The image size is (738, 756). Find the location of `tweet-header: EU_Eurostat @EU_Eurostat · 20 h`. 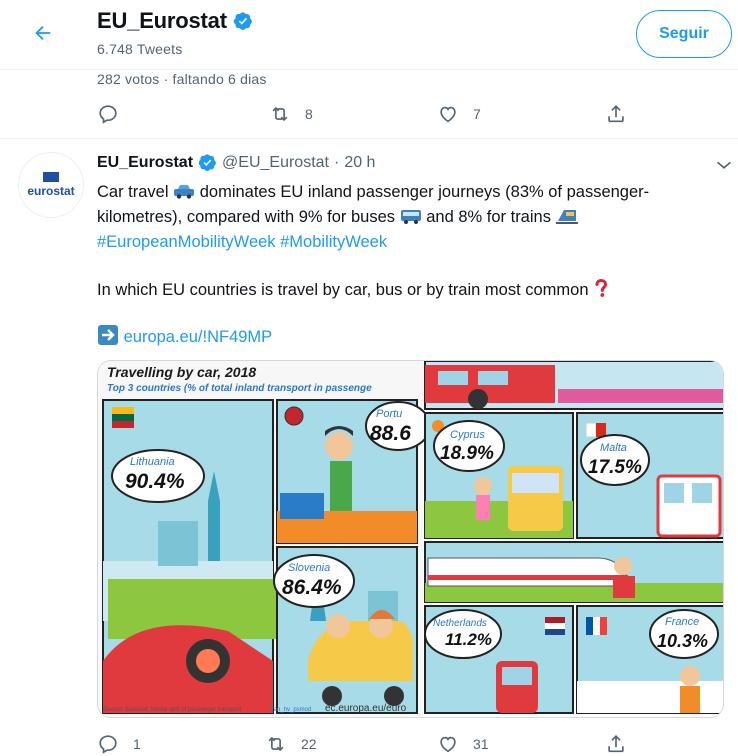

tweet-header: EU_Eurostat @EU_Eurostat · 20 h is located at coordinates (236, 162).